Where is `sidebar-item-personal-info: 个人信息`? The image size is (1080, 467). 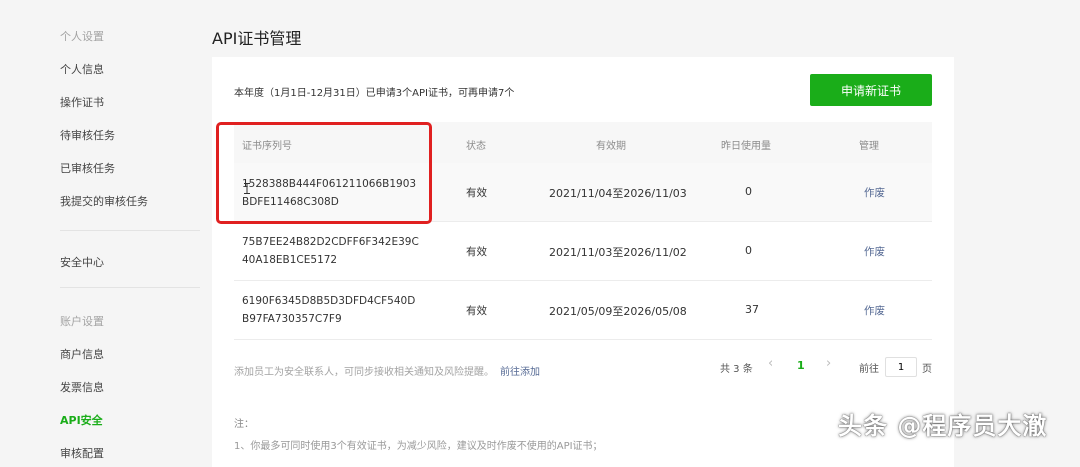
sidebar-item-personal-info: 个人信息 is located at coordinates (82, 69).